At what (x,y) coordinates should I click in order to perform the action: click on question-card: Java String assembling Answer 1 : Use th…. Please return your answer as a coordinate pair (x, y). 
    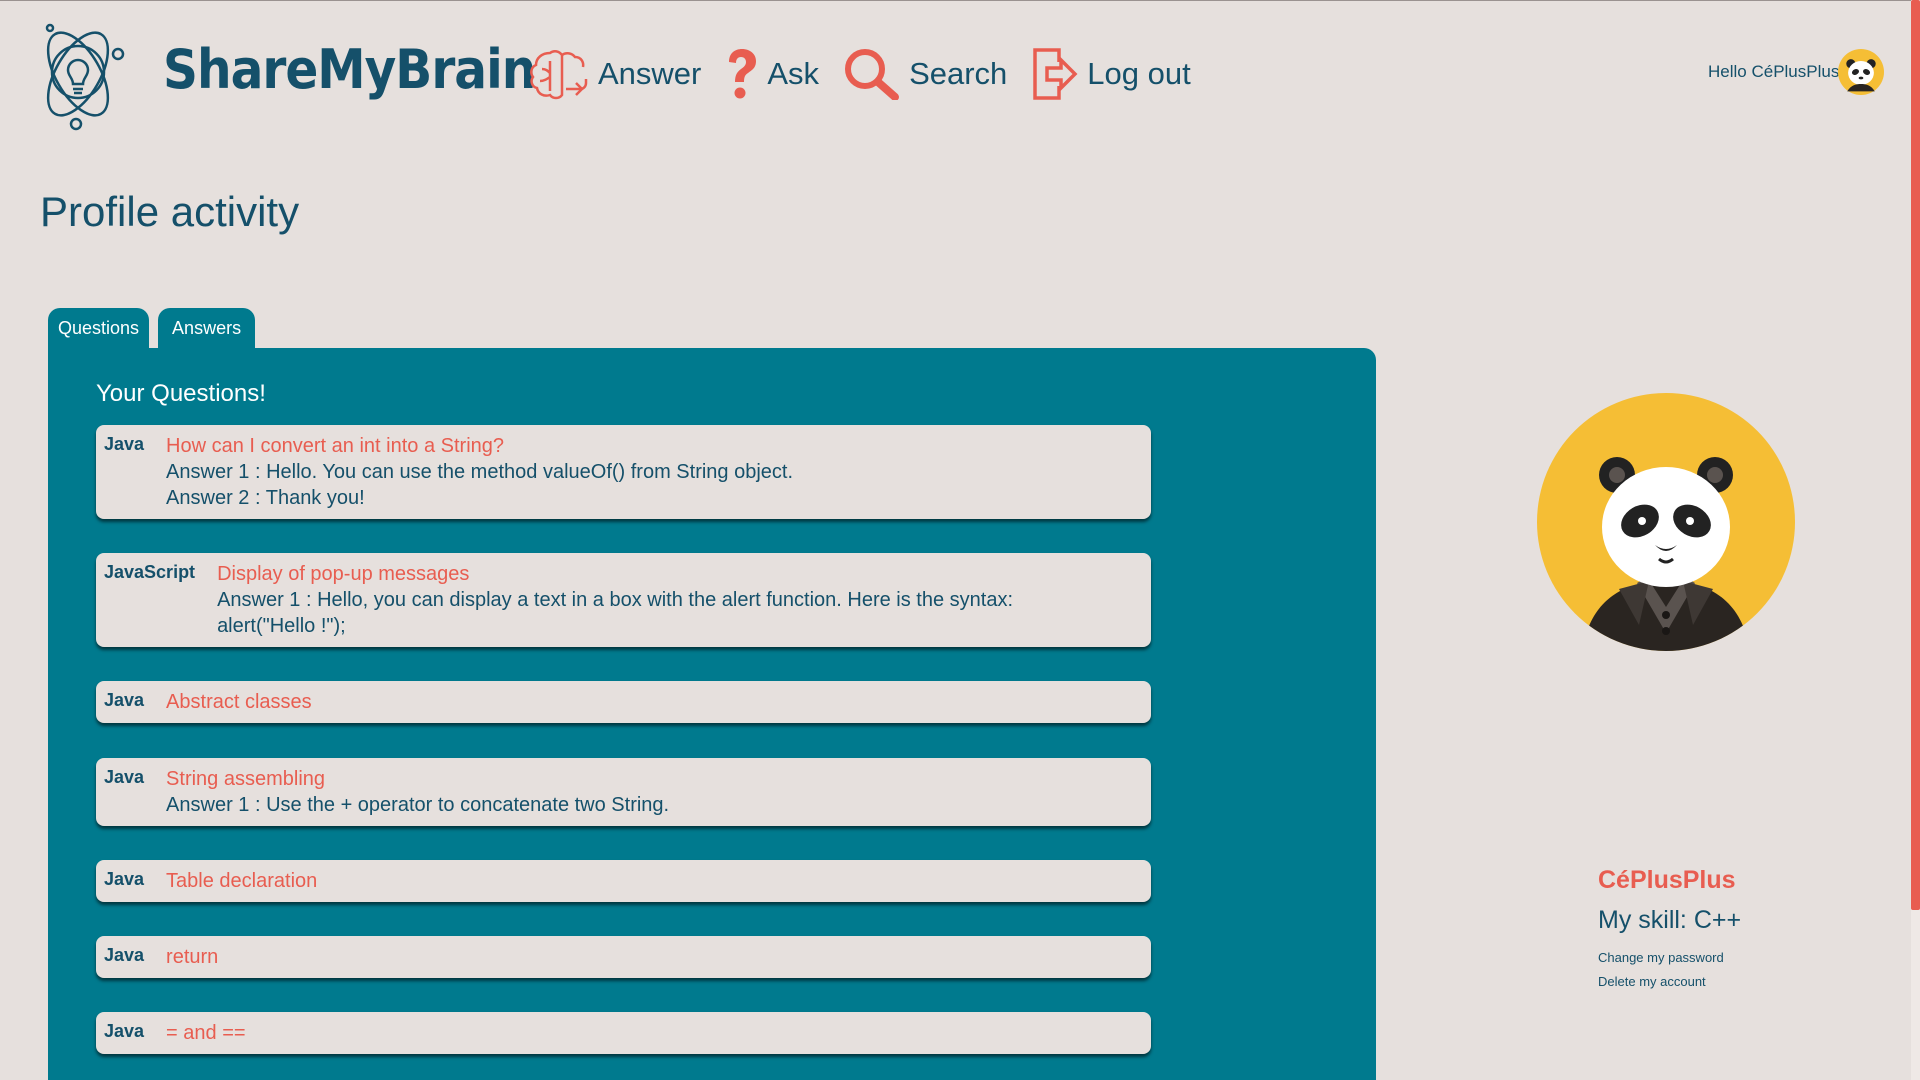
    Looking at the image, I should click on (623, 792).